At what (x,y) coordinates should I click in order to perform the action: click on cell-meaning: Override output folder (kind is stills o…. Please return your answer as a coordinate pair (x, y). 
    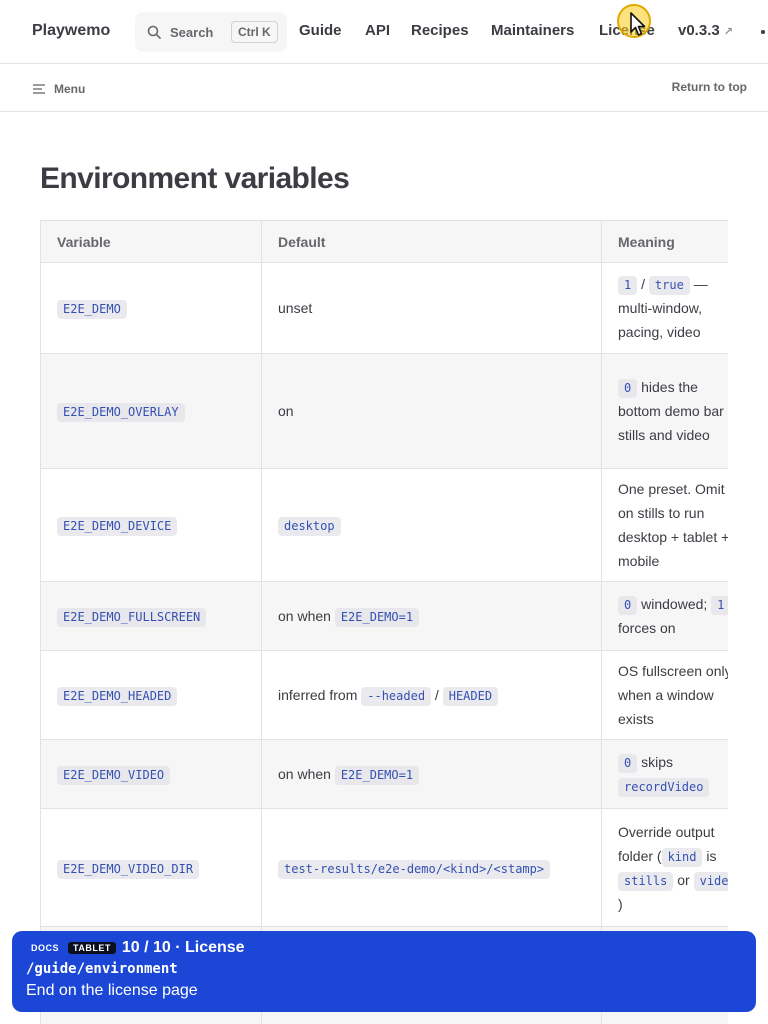
    Looking at the image, I should click on (664, 867).